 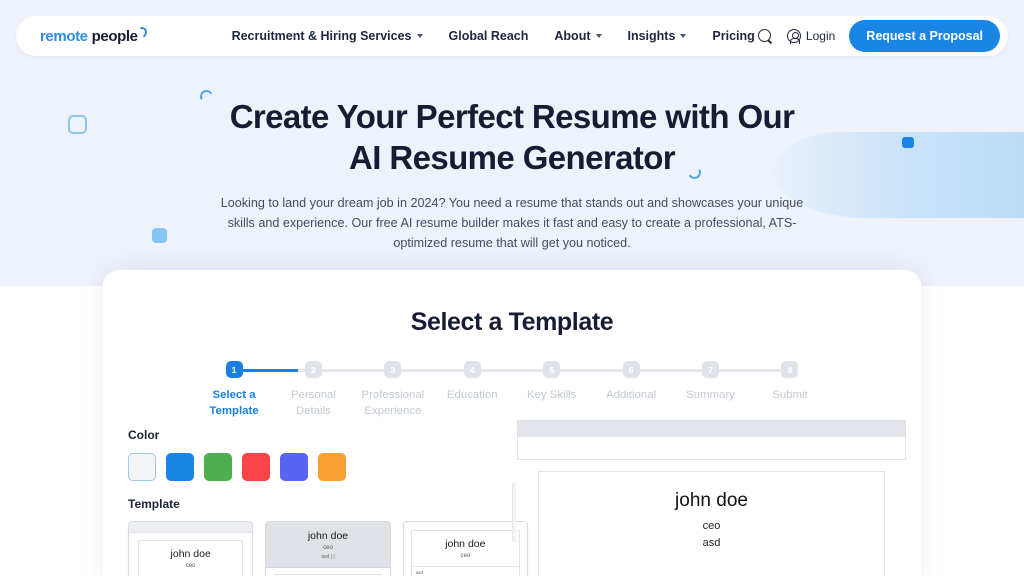 I want to click on nav-item-recruitment: Recruitment & Hiring Services, so click(x=327, y=36).